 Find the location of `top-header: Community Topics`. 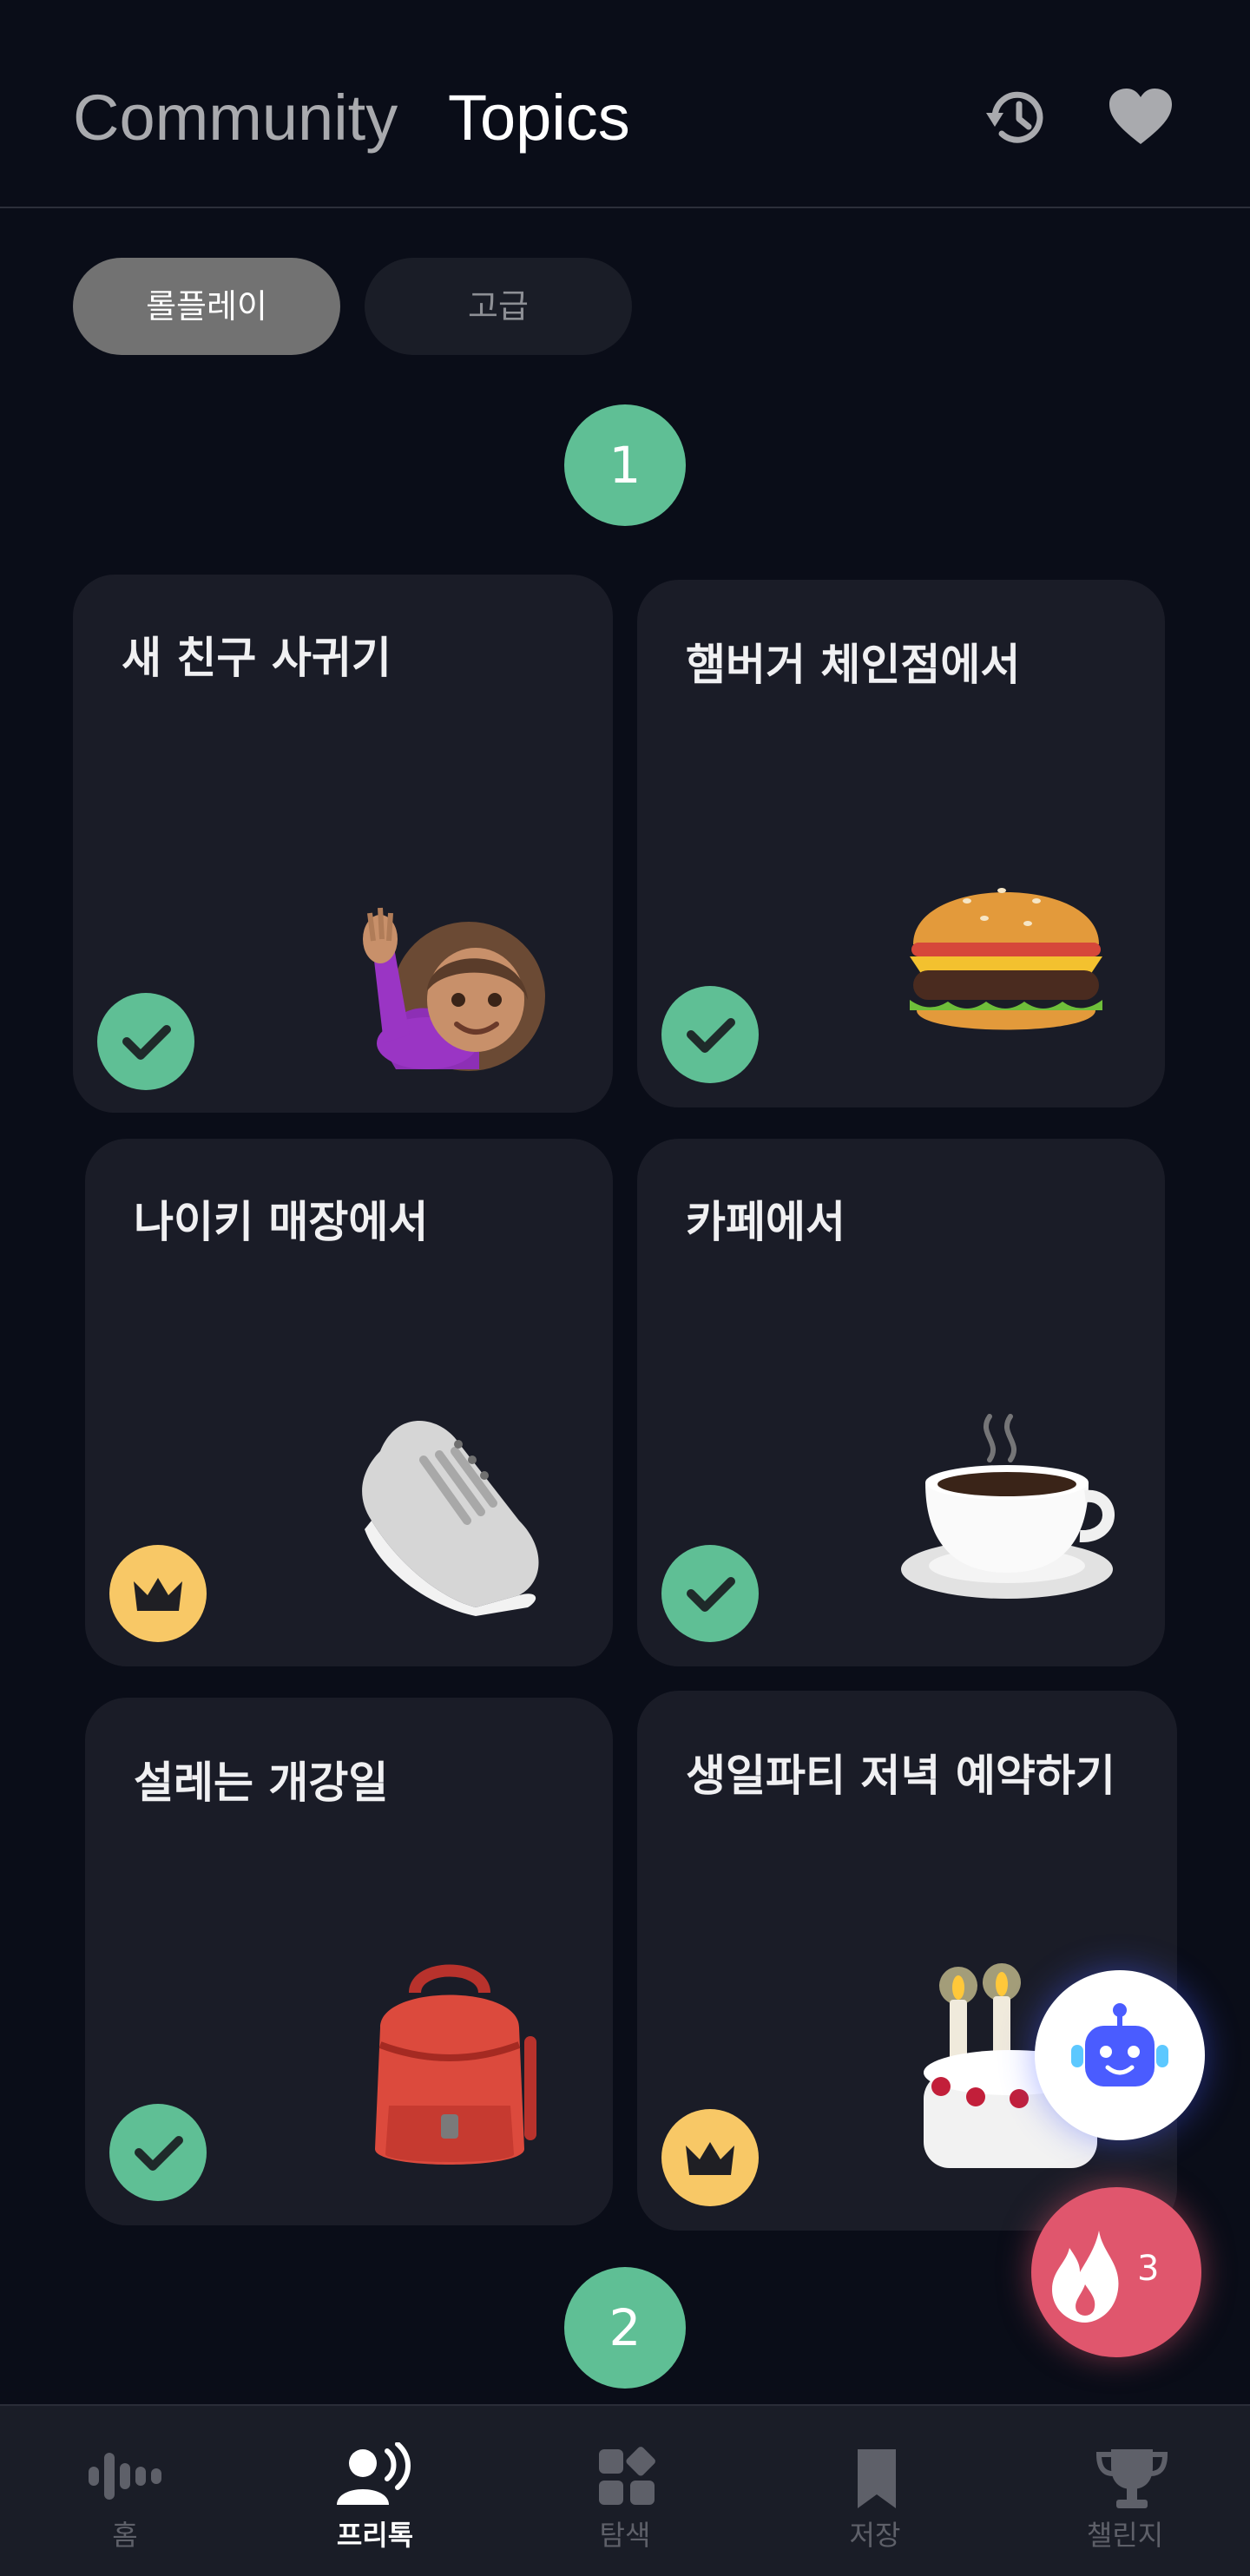

top-header: Community Topics is located at coordinates (625, 104).